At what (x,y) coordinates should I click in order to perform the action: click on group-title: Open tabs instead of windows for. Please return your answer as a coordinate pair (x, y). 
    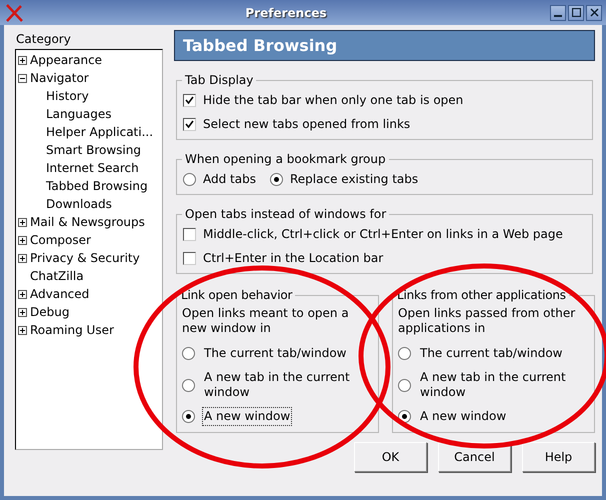
    Looking at the image, I should click on (286, 214).